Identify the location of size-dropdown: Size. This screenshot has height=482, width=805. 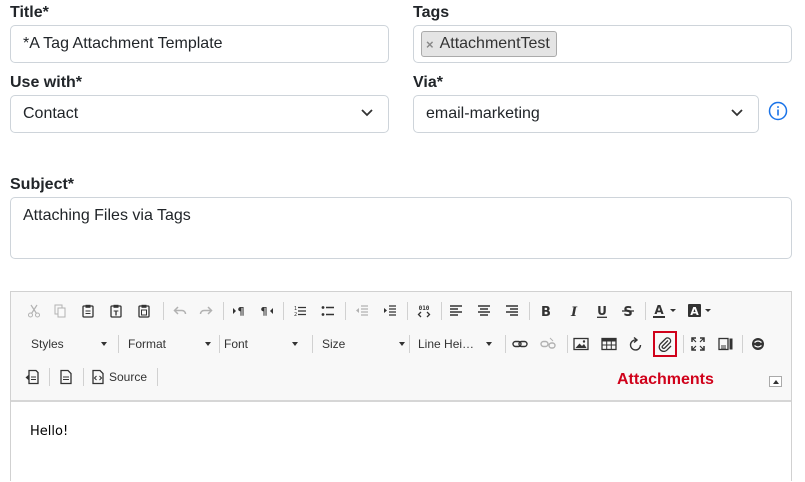
(362, 344).